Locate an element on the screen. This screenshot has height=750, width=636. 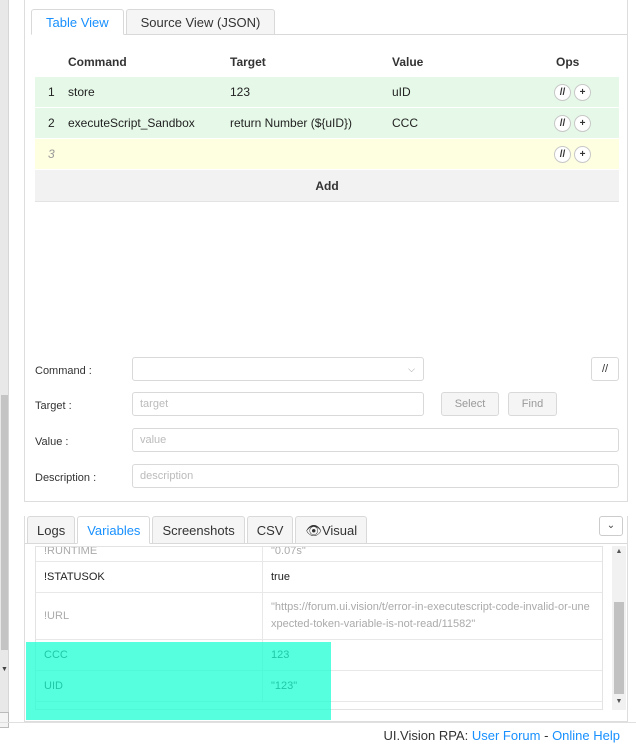
row-value: uID is located at coordinates (401, 92).